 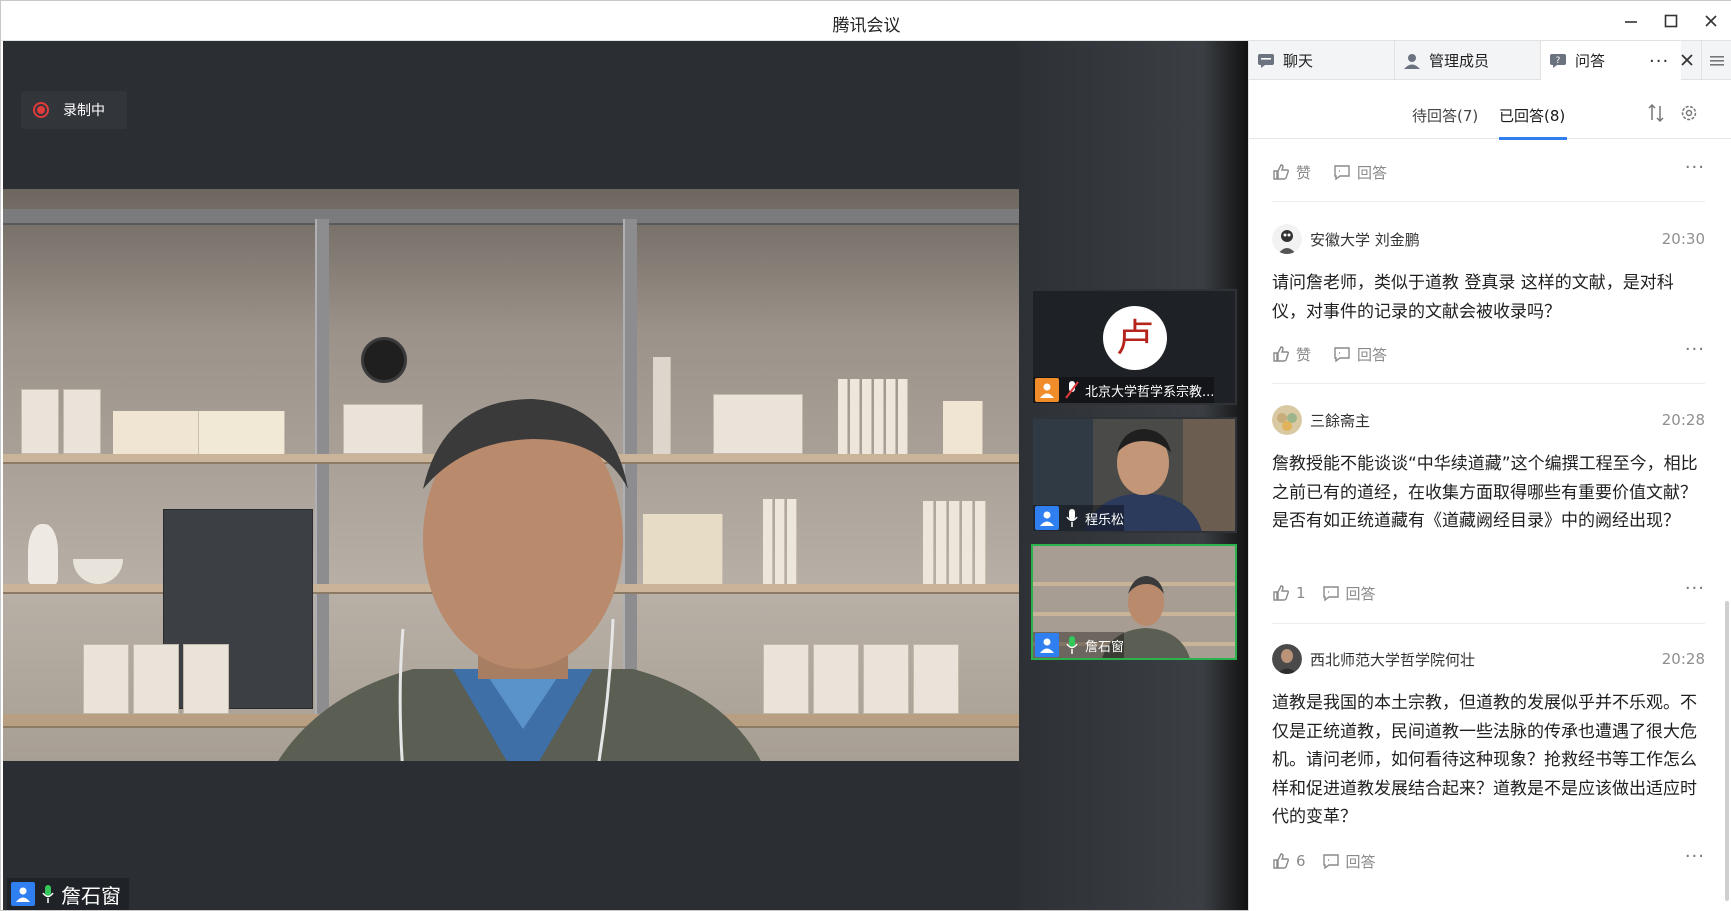 I want to click on recording-badge: 录制中, so click(x=74, y=110).